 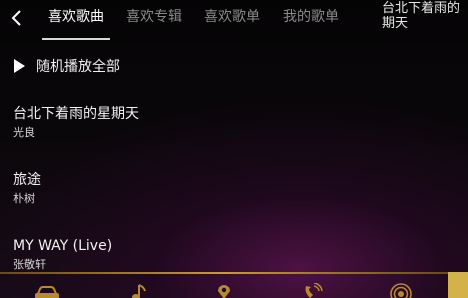 I want to click on song-title: 旅途, so click(x=27, y=180).